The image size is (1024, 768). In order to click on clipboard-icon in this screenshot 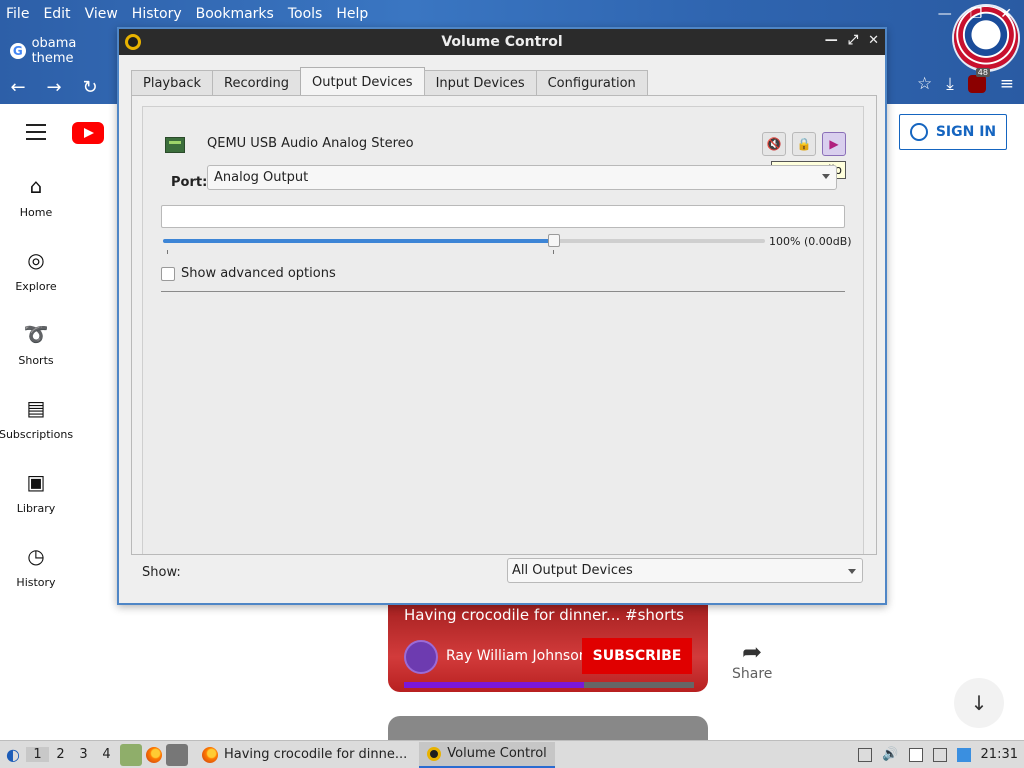, I will do `click(915, 754)`.